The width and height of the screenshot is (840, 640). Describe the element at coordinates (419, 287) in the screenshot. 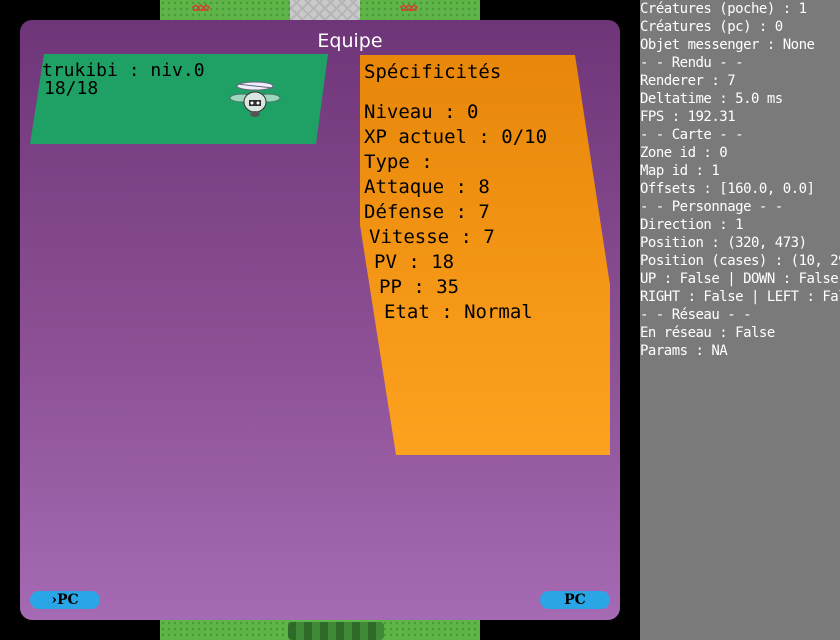

I see `spec-pp: PP : 35` at that location.